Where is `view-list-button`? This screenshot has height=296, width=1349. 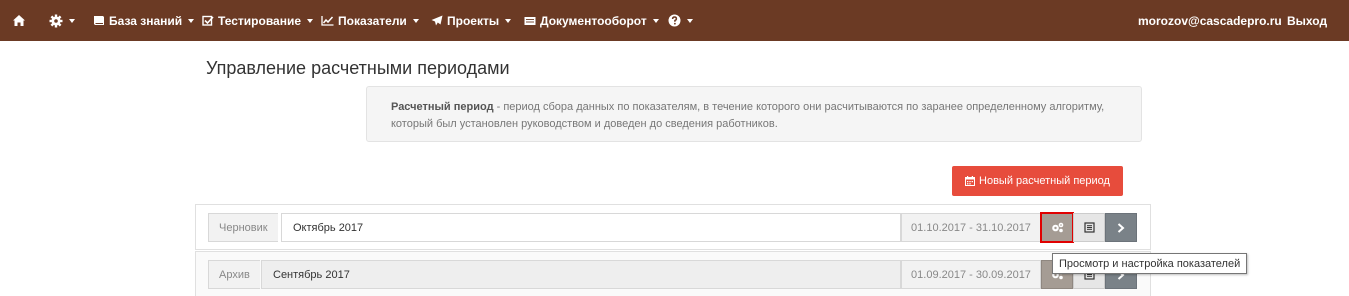
view-list-button is located at coordinates (1089, 227).